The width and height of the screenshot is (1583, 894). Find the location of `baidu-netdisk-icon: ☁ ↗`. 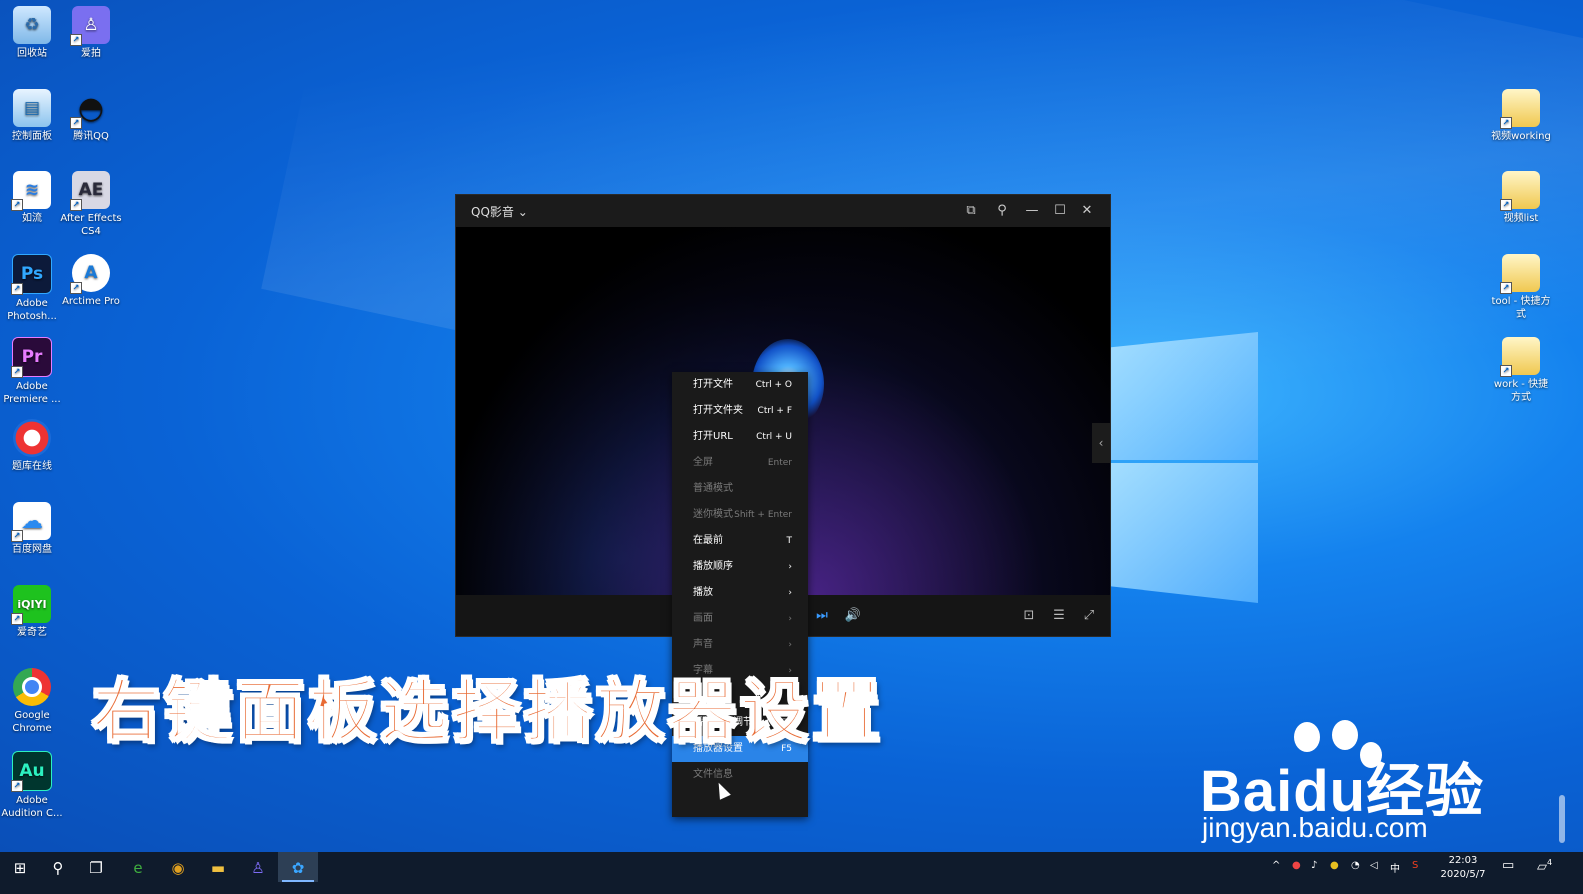

baidu-netdisk-icon: ☁ ↗ is located at coordinates (31, 522).